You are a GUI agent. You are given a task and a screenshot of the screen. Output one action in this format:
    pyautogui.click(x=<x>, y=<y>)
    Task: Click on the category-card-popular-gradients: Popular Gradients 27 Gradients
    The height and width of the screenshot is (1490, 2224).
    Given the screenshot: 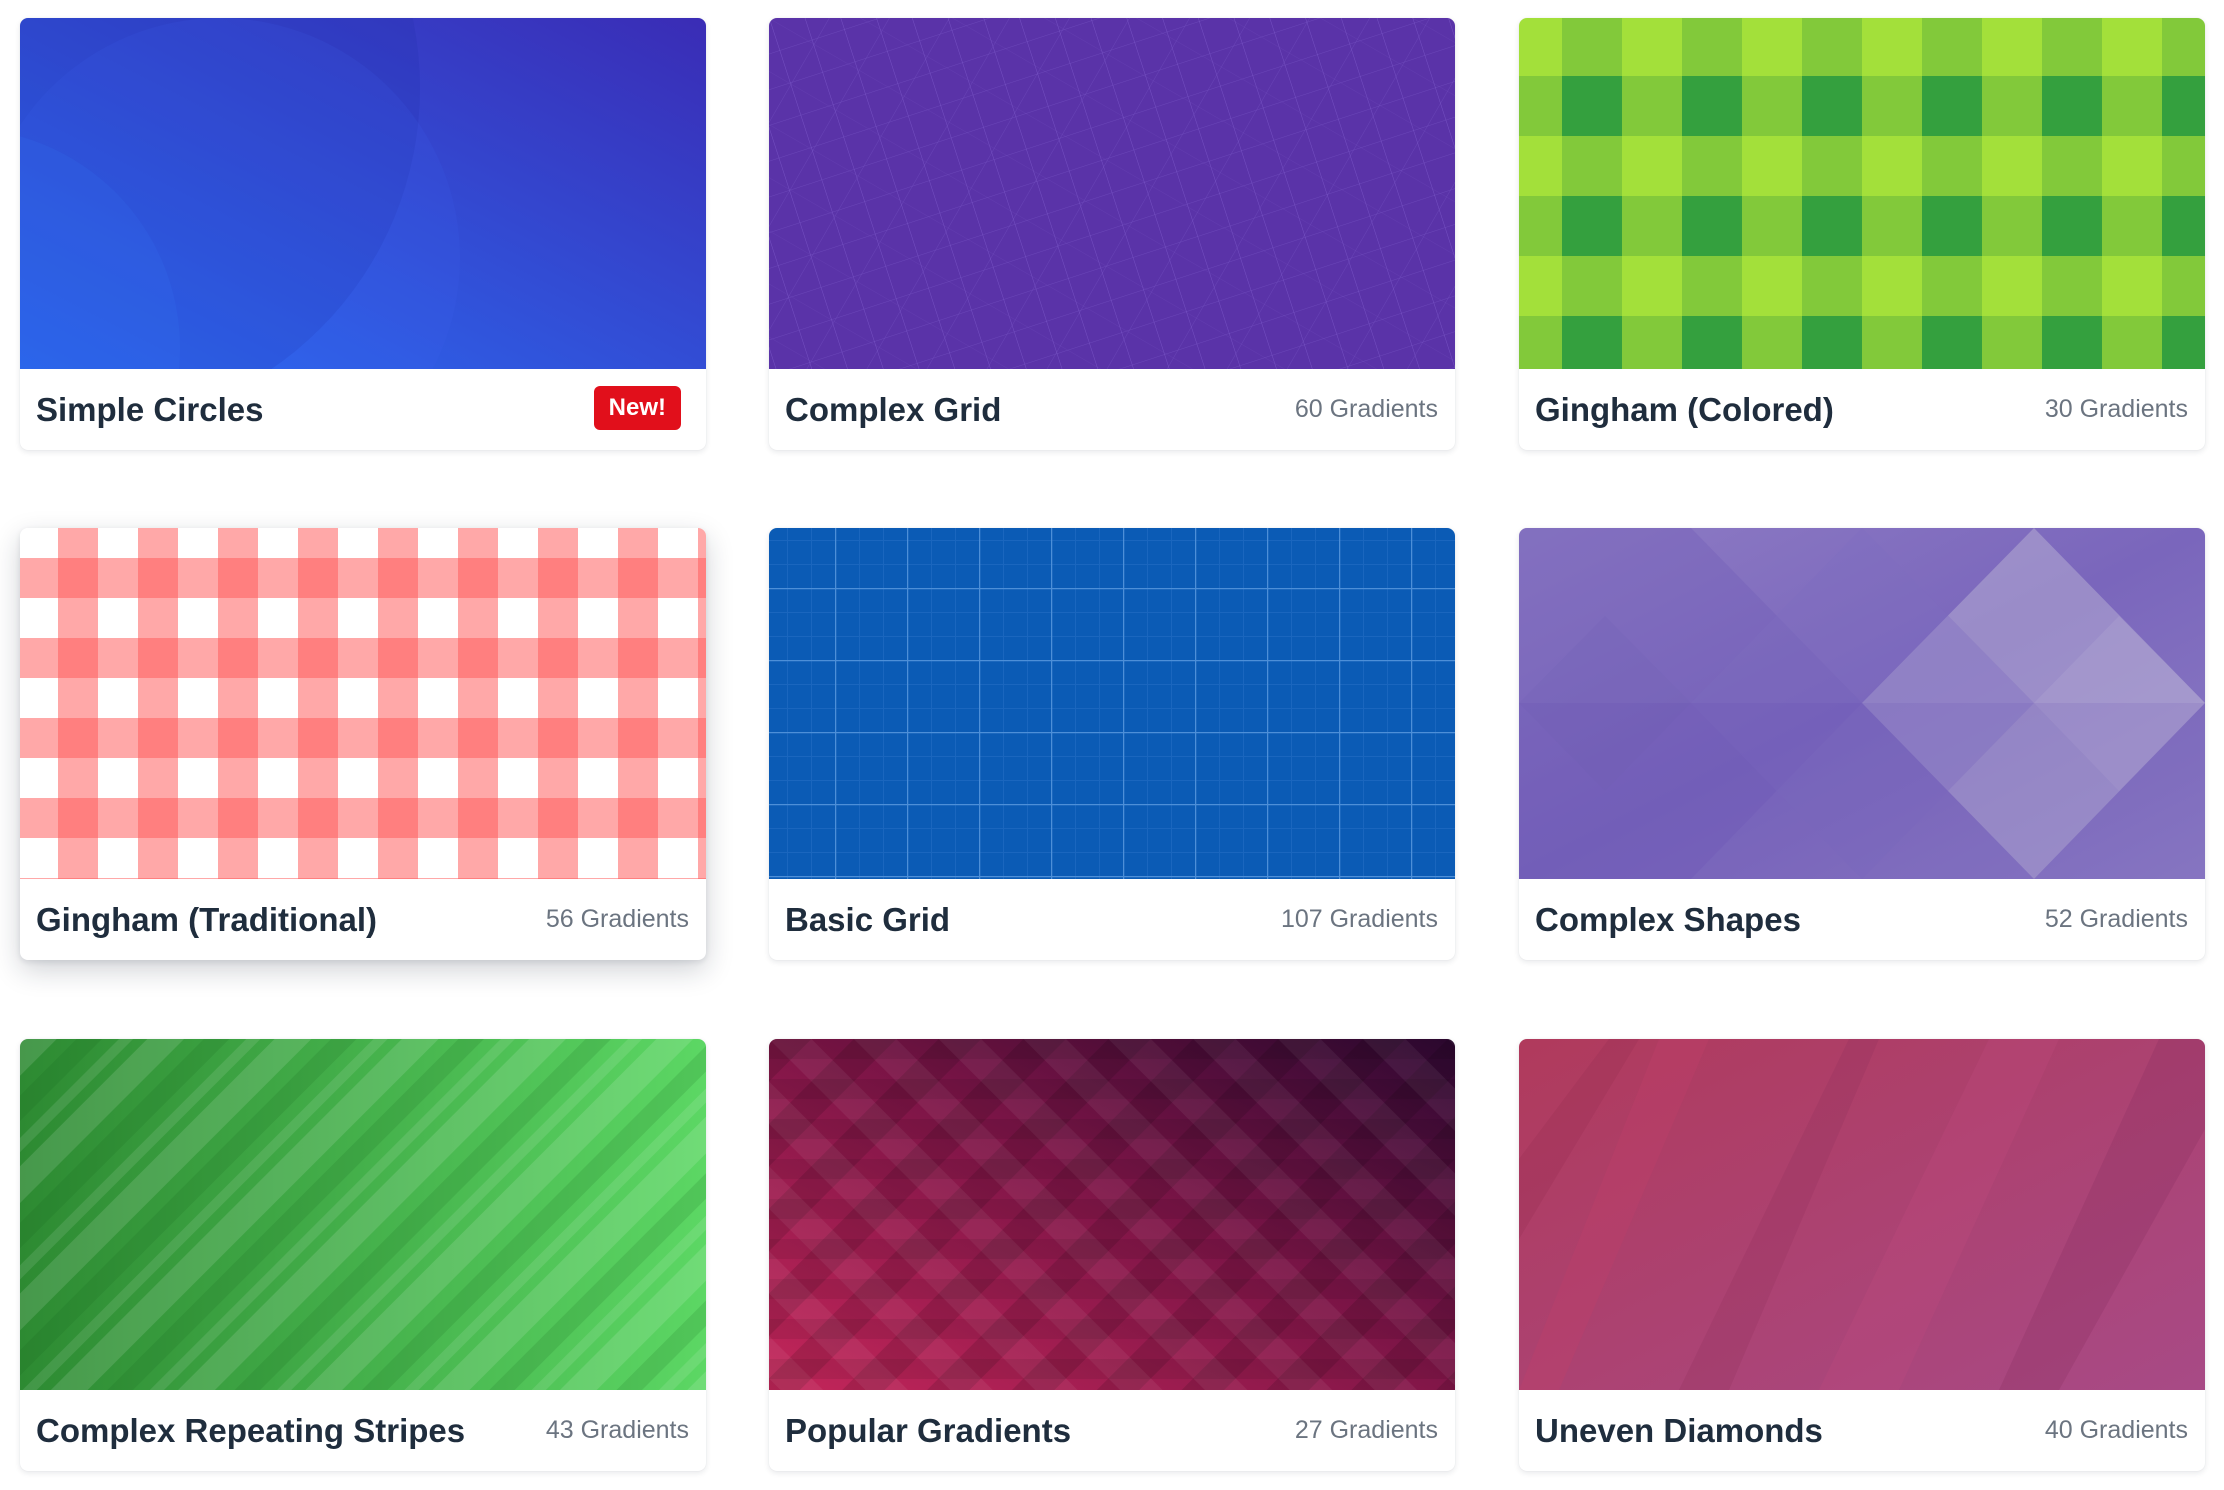 What is the action you would take?
    pyautogui.click(x=1112, y=1255)
    